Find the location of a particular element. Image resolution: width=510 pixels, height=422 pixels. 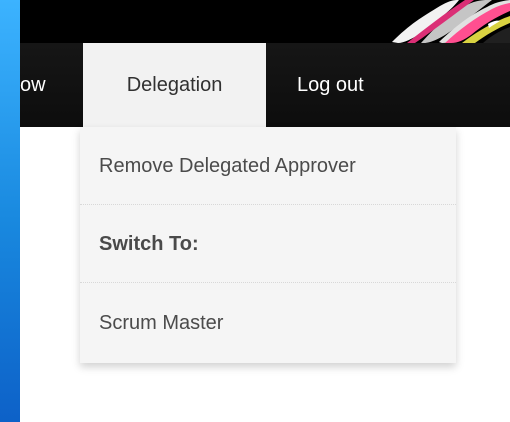

header-banner is located at coordinates (265, 21).